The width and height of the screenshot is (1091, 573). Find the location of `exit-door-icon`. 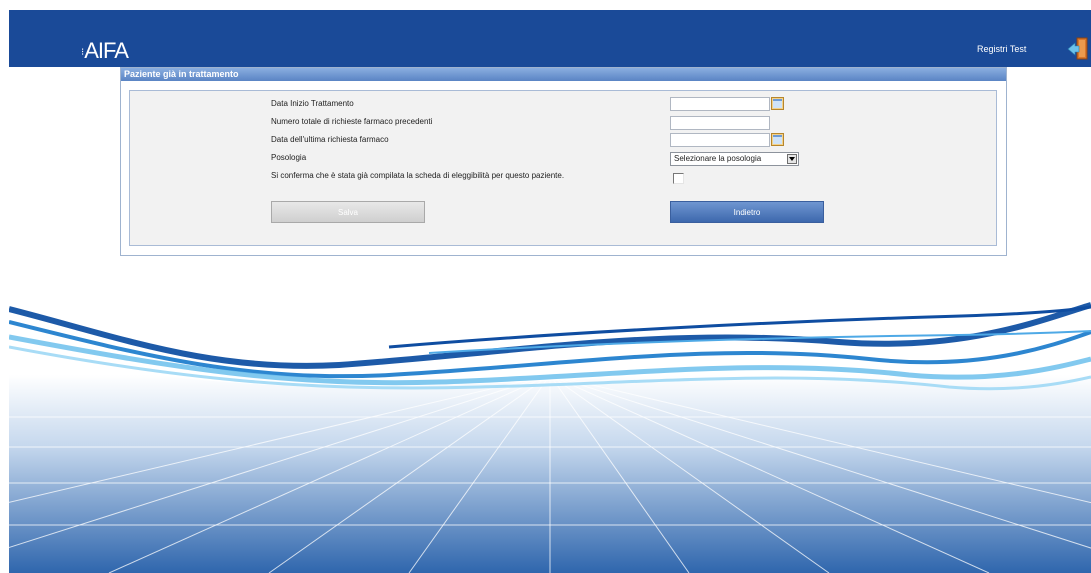

exit-door-icon is located at coordinates (1078, 49).